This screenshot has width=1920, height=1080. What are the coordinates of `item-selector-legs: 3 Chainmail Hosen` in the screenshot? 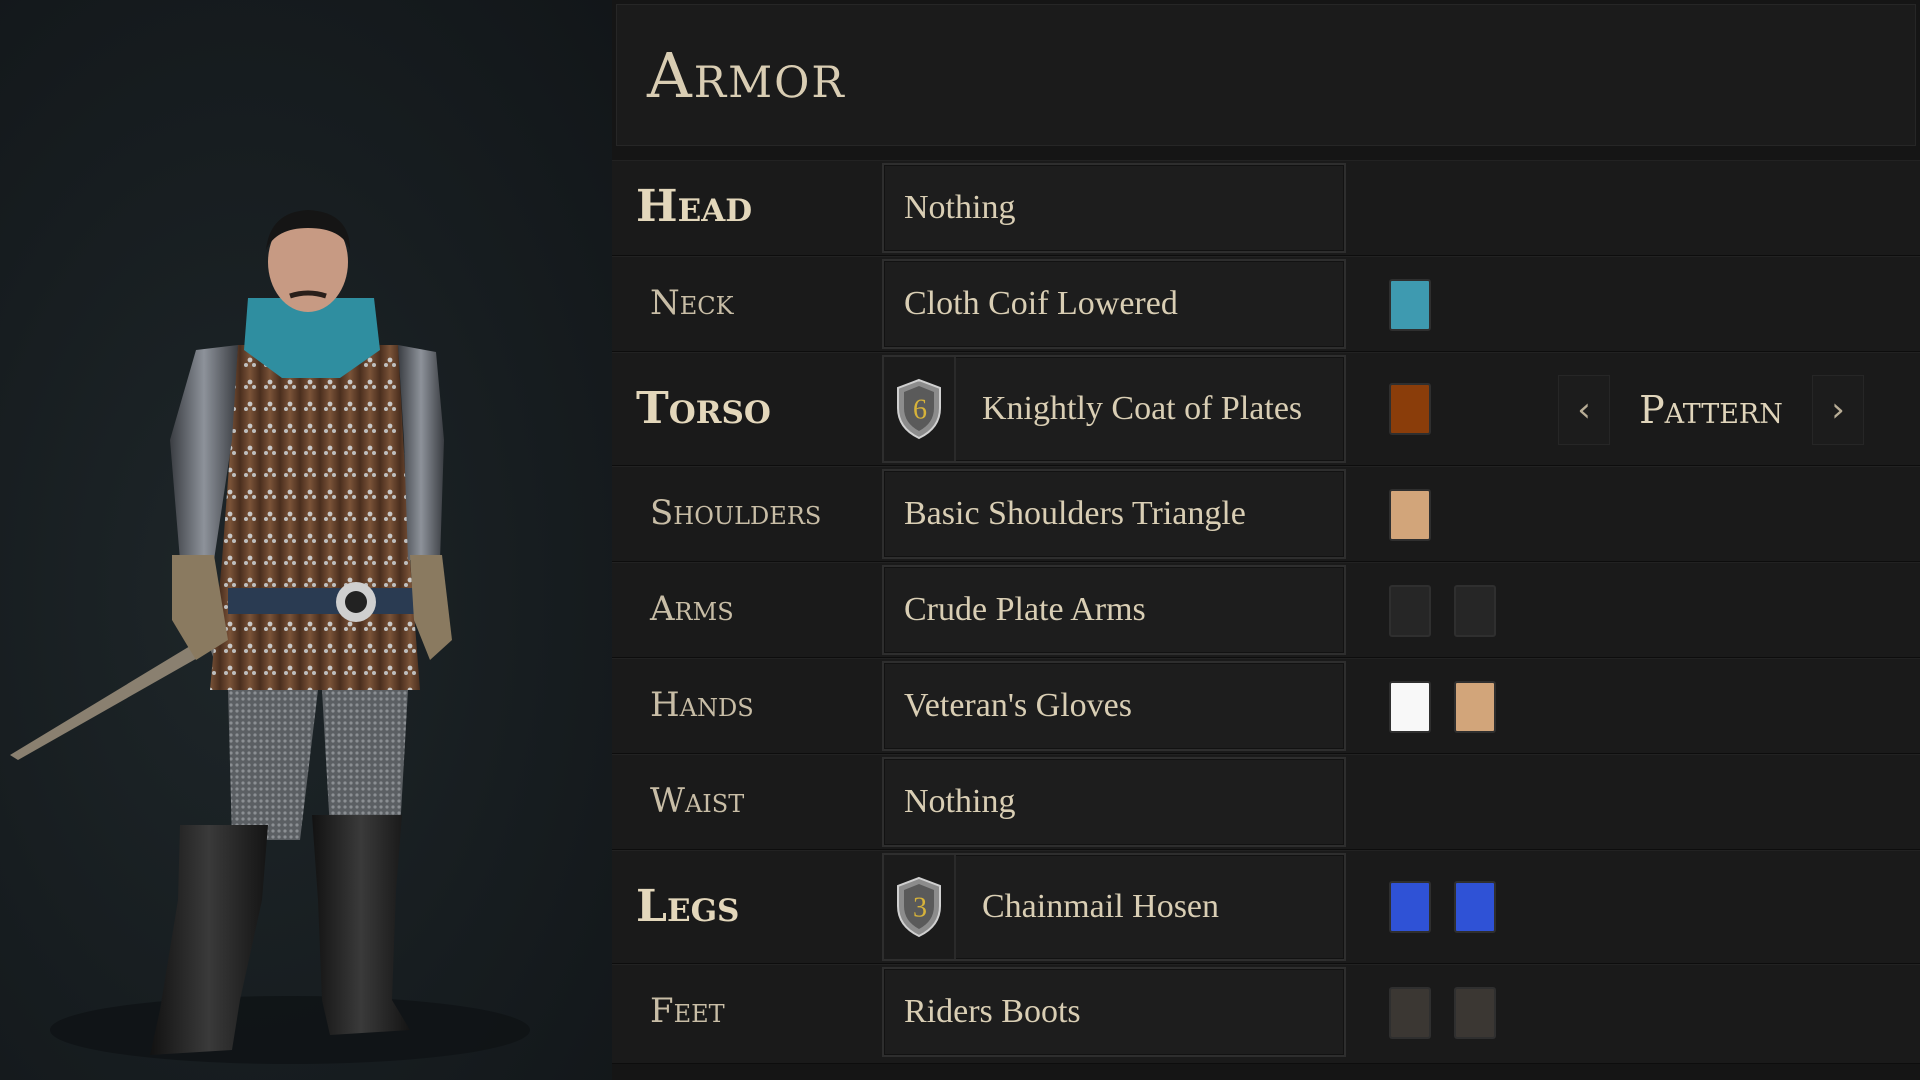 It's located at (1114, 907).